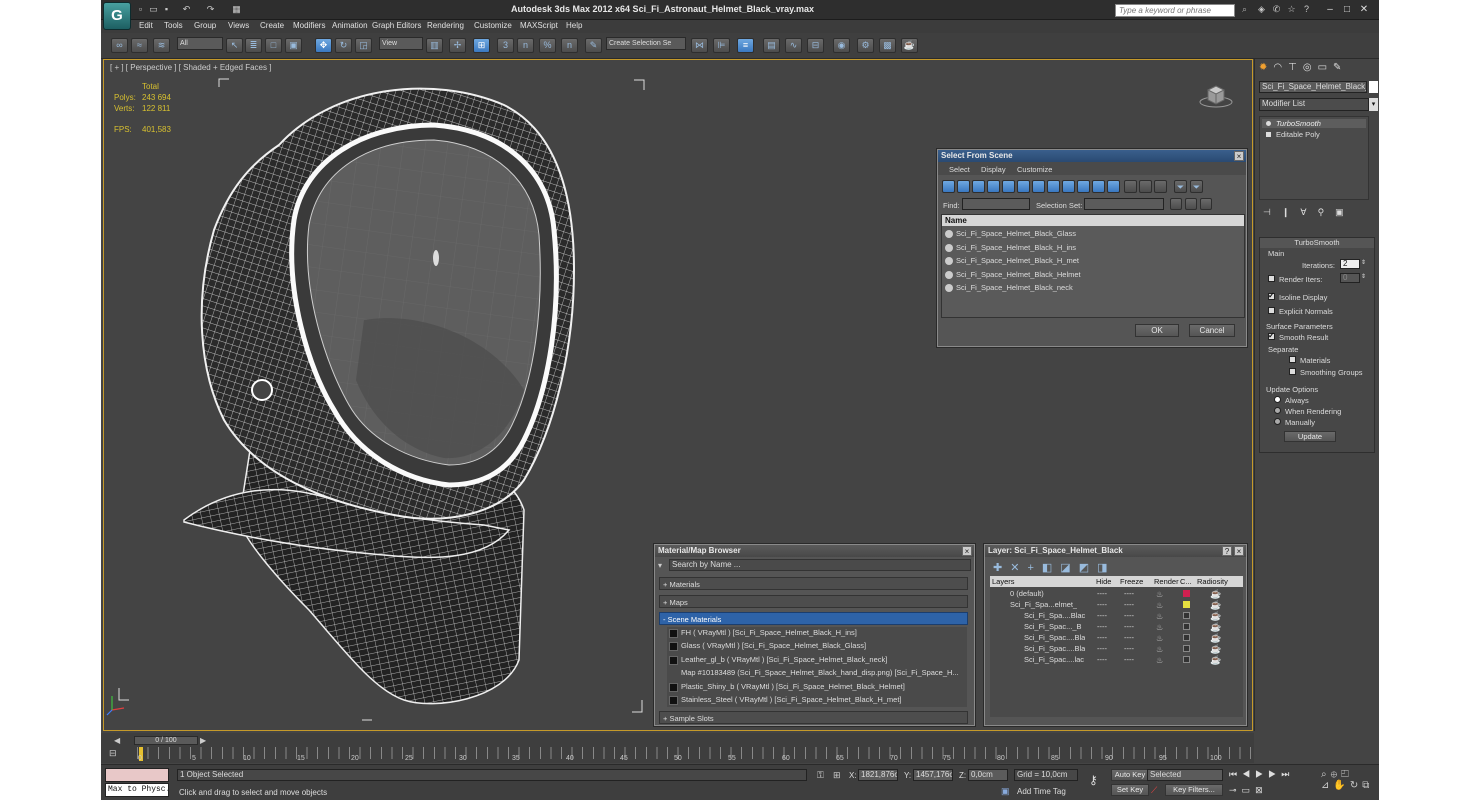  I want to click on display-none-icon, so click(1145, 186).